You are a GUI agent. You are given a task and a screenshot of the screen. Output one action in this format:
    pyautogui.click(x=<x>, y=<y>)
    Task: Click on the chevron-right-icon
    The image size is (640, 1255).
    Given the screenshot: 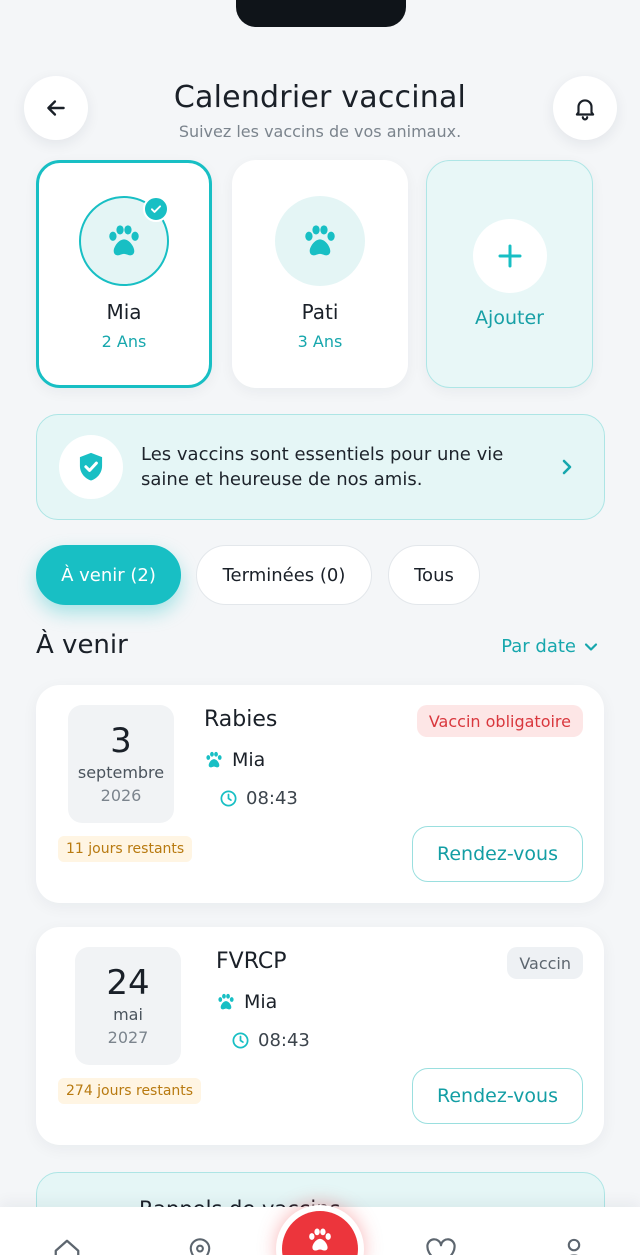 What is the action you would take?
    pyautogui.click(x=567, y=467)
    